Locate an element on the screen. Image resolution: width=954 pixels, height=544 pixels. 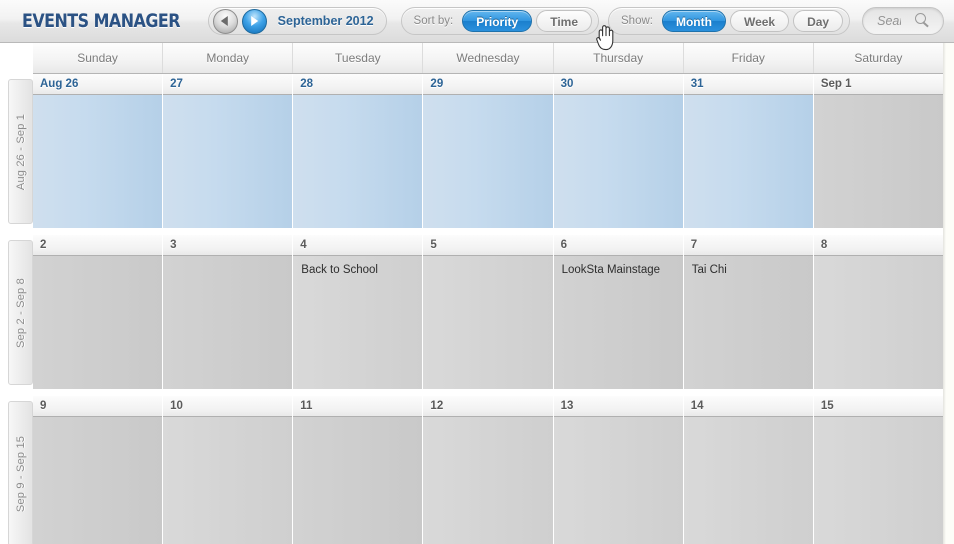
next-month-button is located at coordinates (254, 21).